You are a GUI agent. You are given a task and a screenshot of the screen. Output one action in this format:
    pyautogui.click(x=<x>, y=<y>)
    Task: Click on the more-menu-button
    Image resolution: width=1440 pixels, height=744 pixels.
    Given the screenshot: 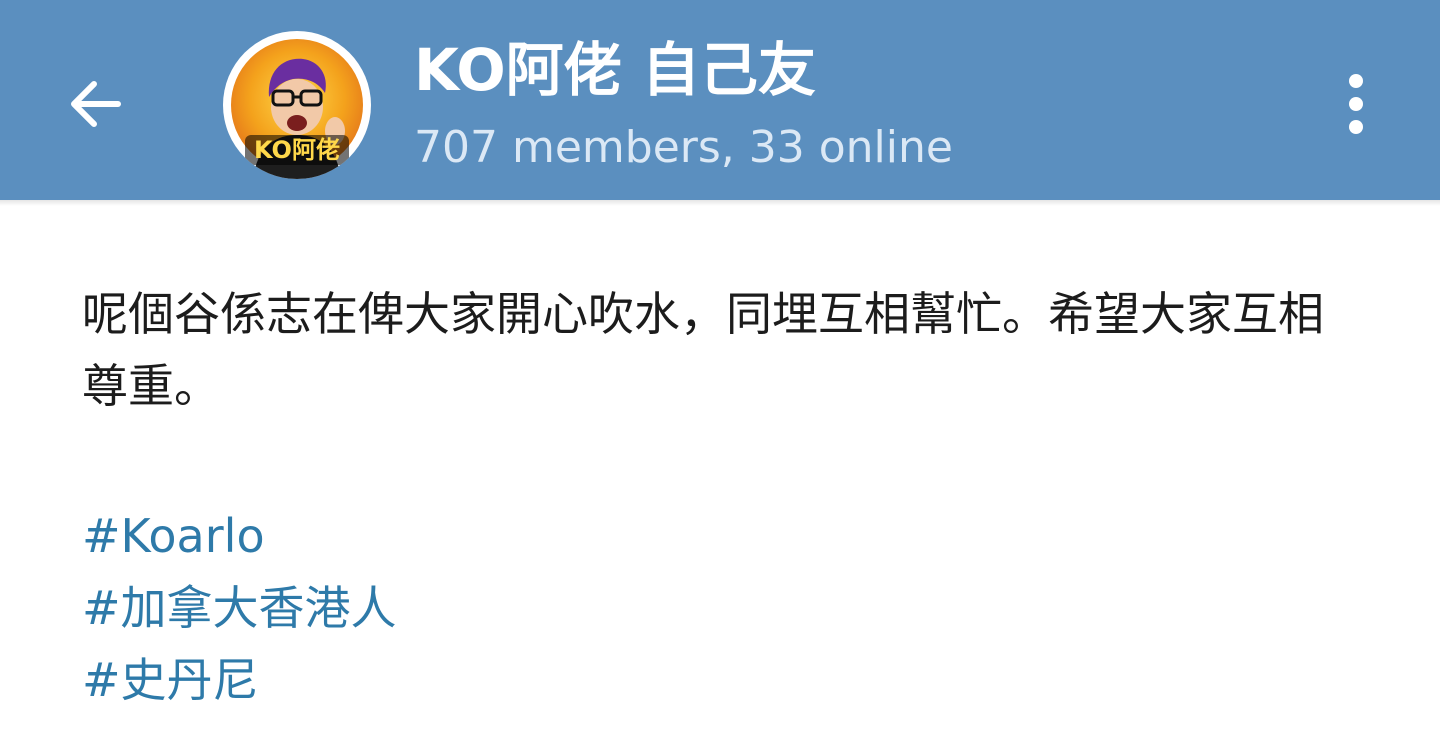 What is the action you would take?
    pyautogui.click(x=1356, y=104)
    